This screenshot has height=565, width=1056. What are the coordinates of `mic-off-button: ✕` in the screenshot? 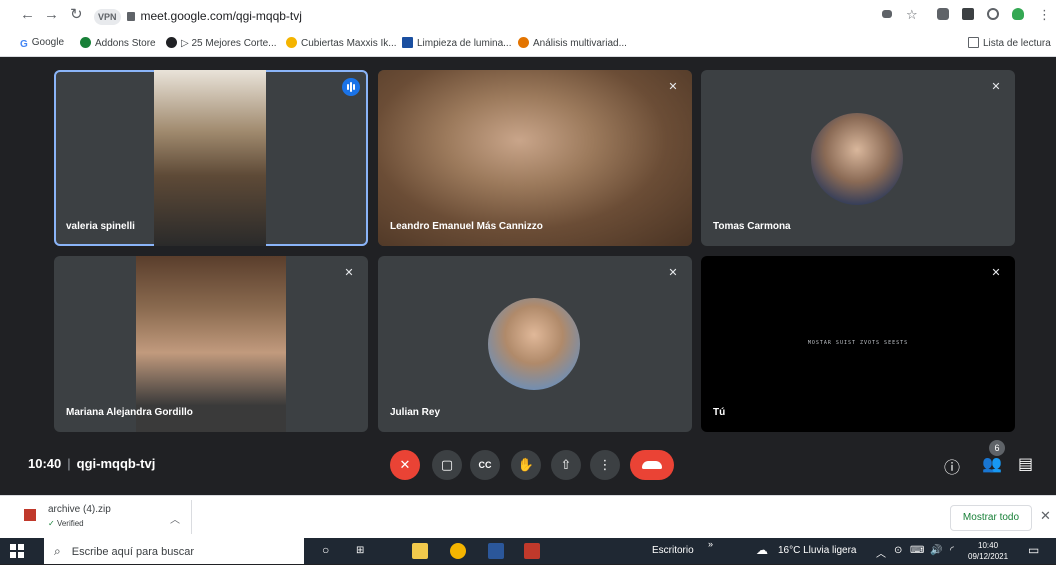 It's located at (405, 465).